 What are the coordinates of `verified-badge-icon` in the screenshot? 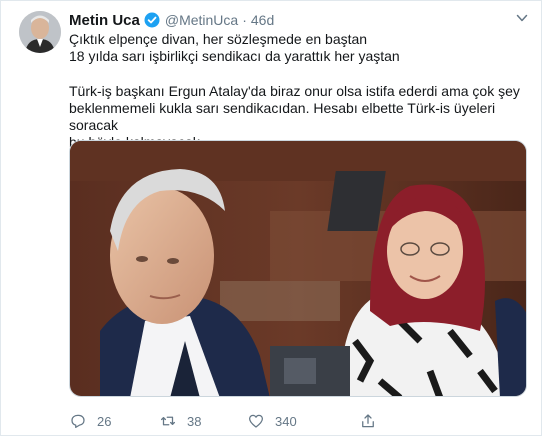 It's located at (152, 20).